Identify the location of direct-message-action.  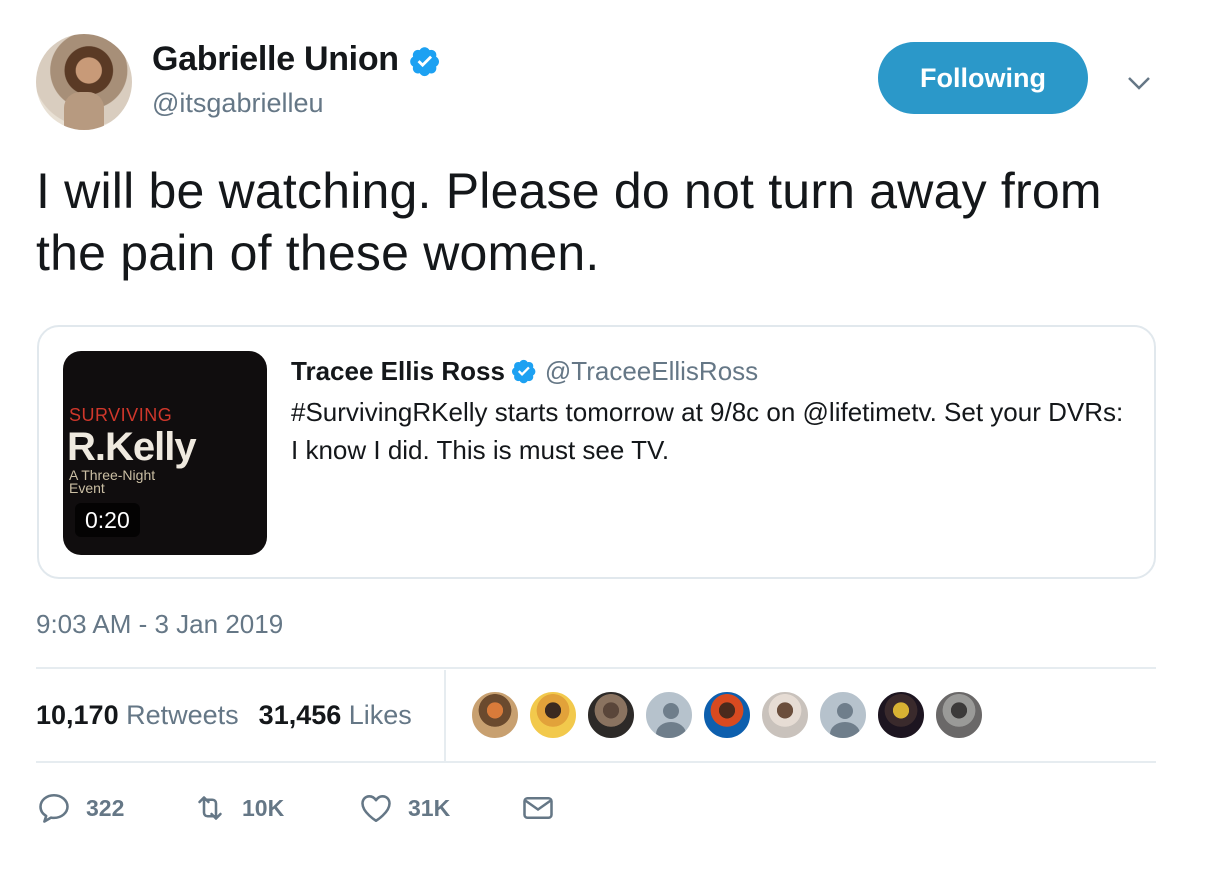
(538, 808).